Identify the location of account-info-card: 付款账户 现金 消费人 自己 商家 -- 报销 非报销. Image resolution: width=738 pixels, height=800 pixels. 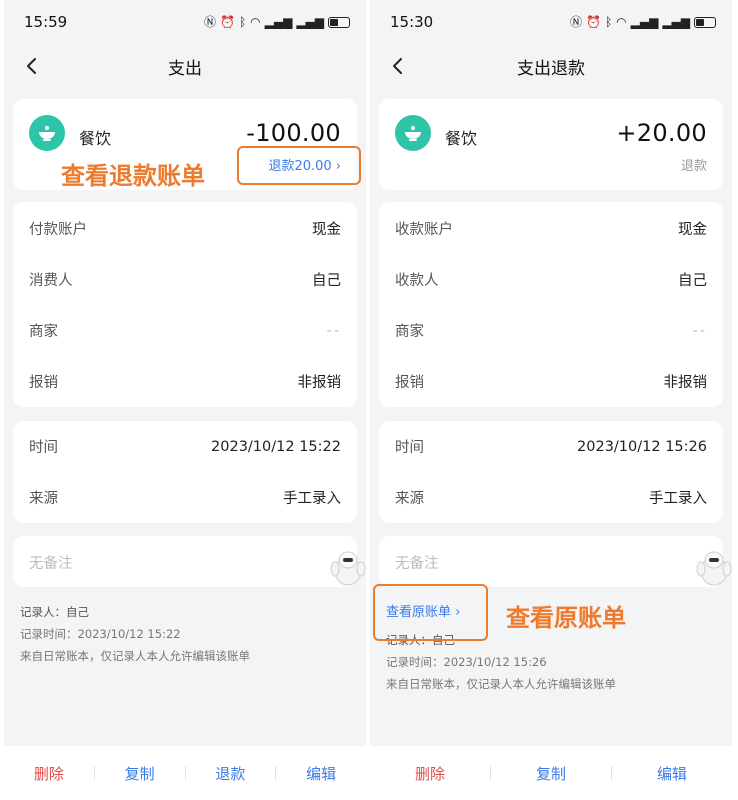
(185, 304).